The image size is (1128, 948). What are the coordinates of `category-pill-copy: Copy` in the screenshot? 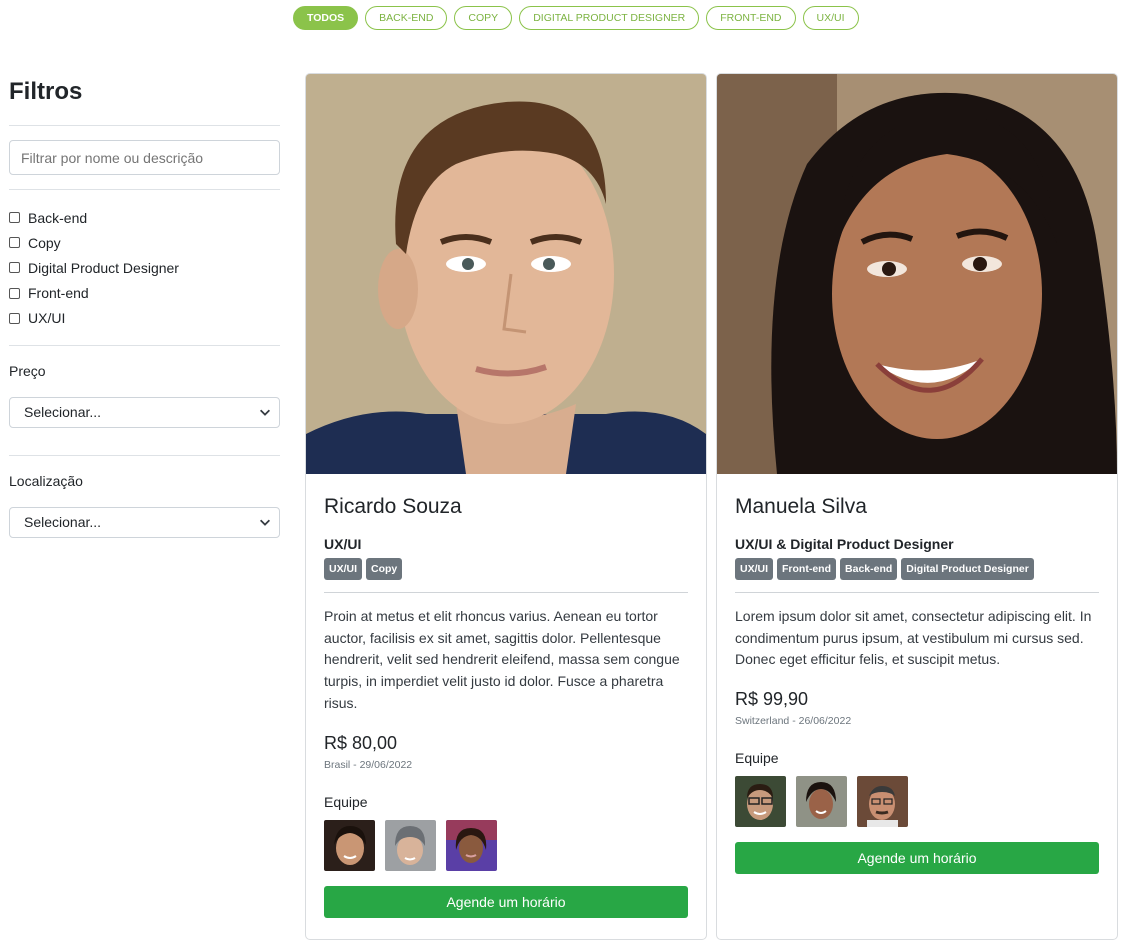 It's located at (483, 18).